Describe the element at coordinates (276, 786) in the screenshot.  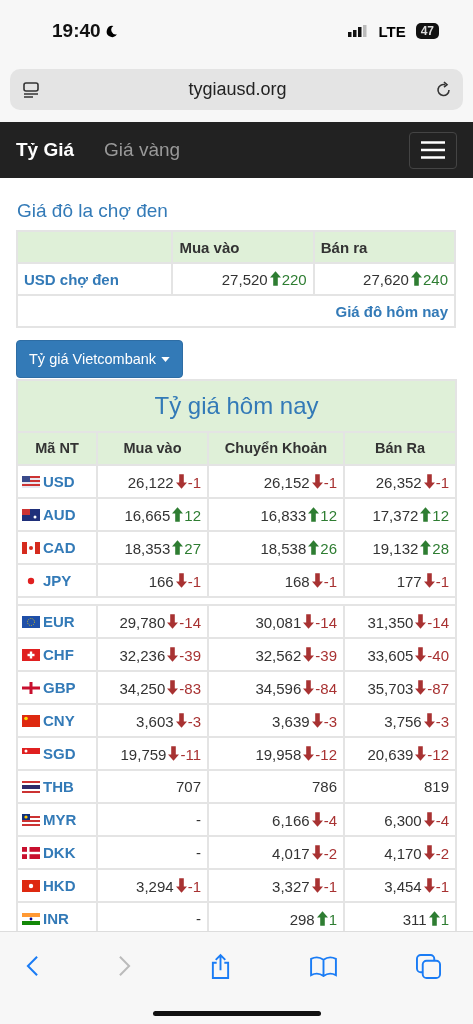
I see `table-cell: 786` at that location.